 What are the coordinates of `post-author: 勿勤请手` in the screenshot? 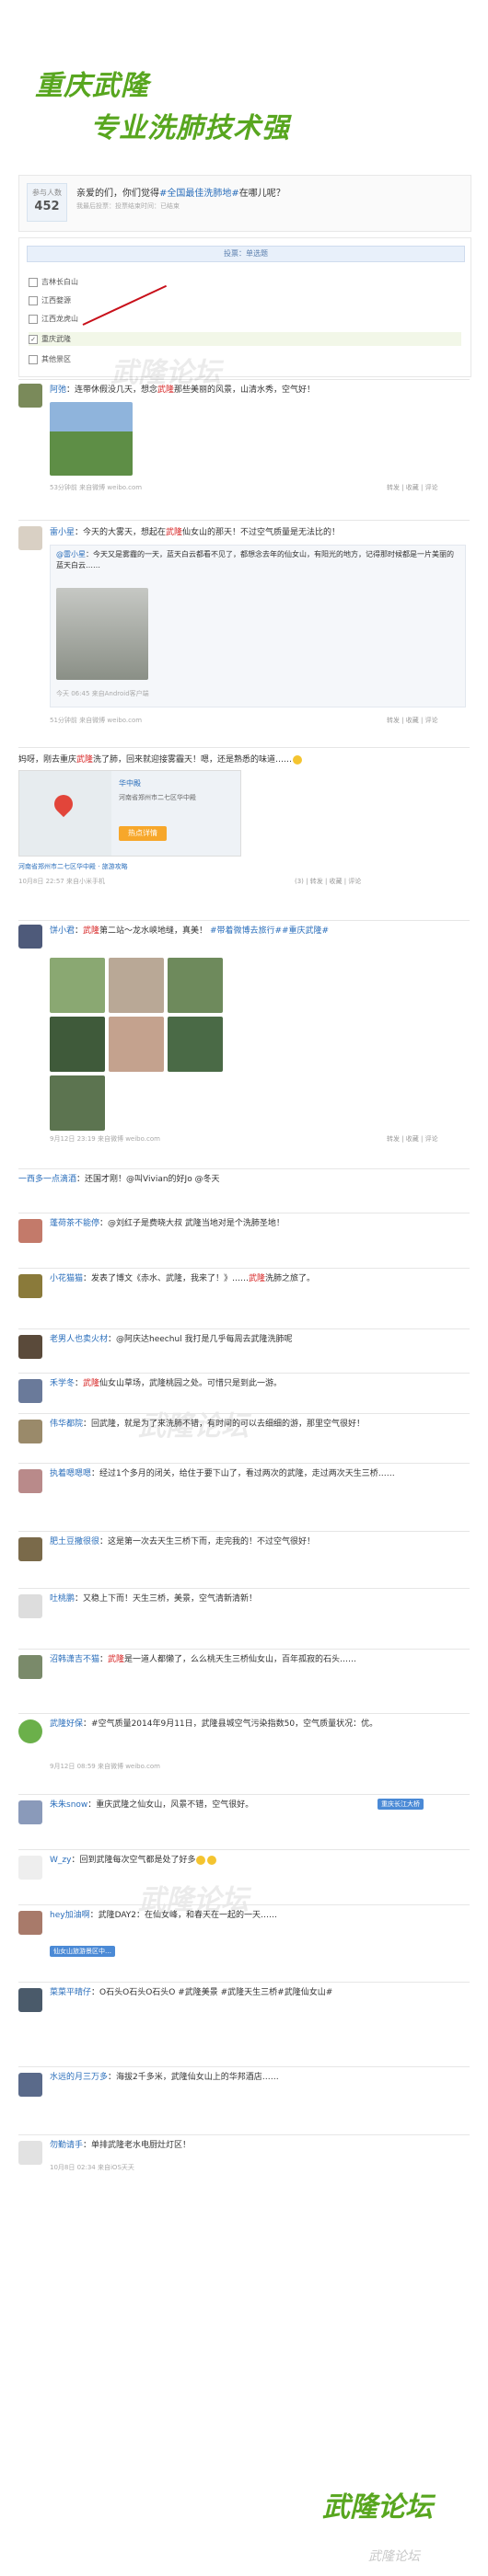 It's located at (66, 2145).